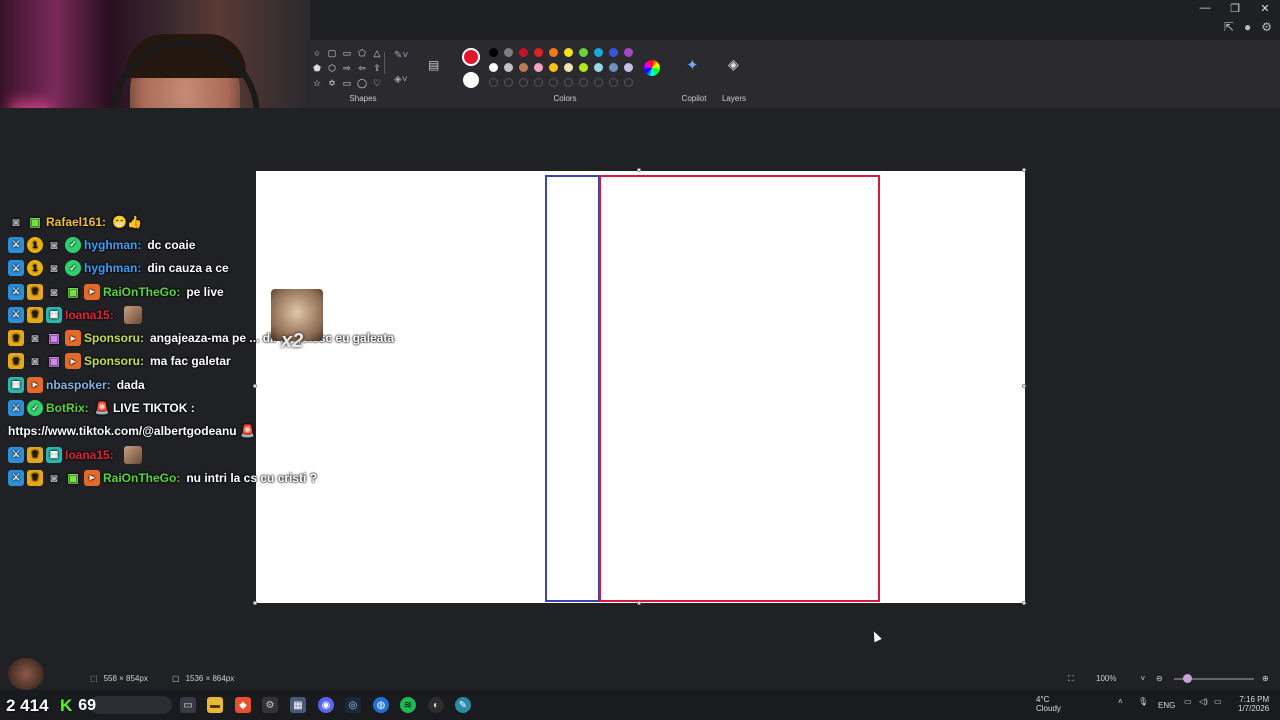 The width and height of the screenshot is (1280, 720). I want to click on resize-handle-bottom-right, so click(1024, 603).